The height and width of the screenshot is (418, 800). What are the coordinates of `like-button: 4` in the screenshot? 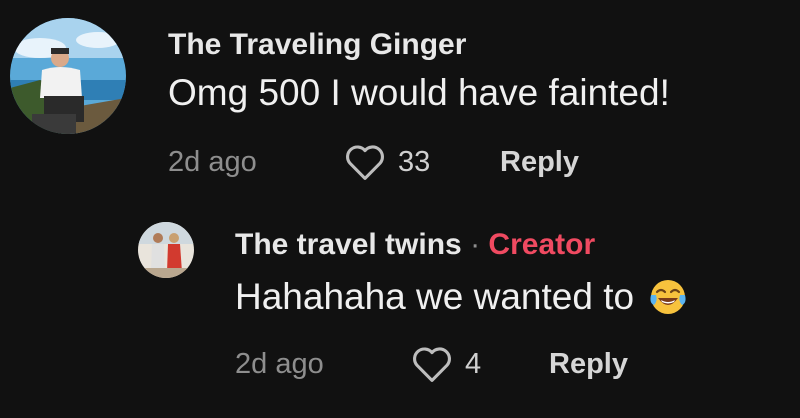 It's located at (480, 364).